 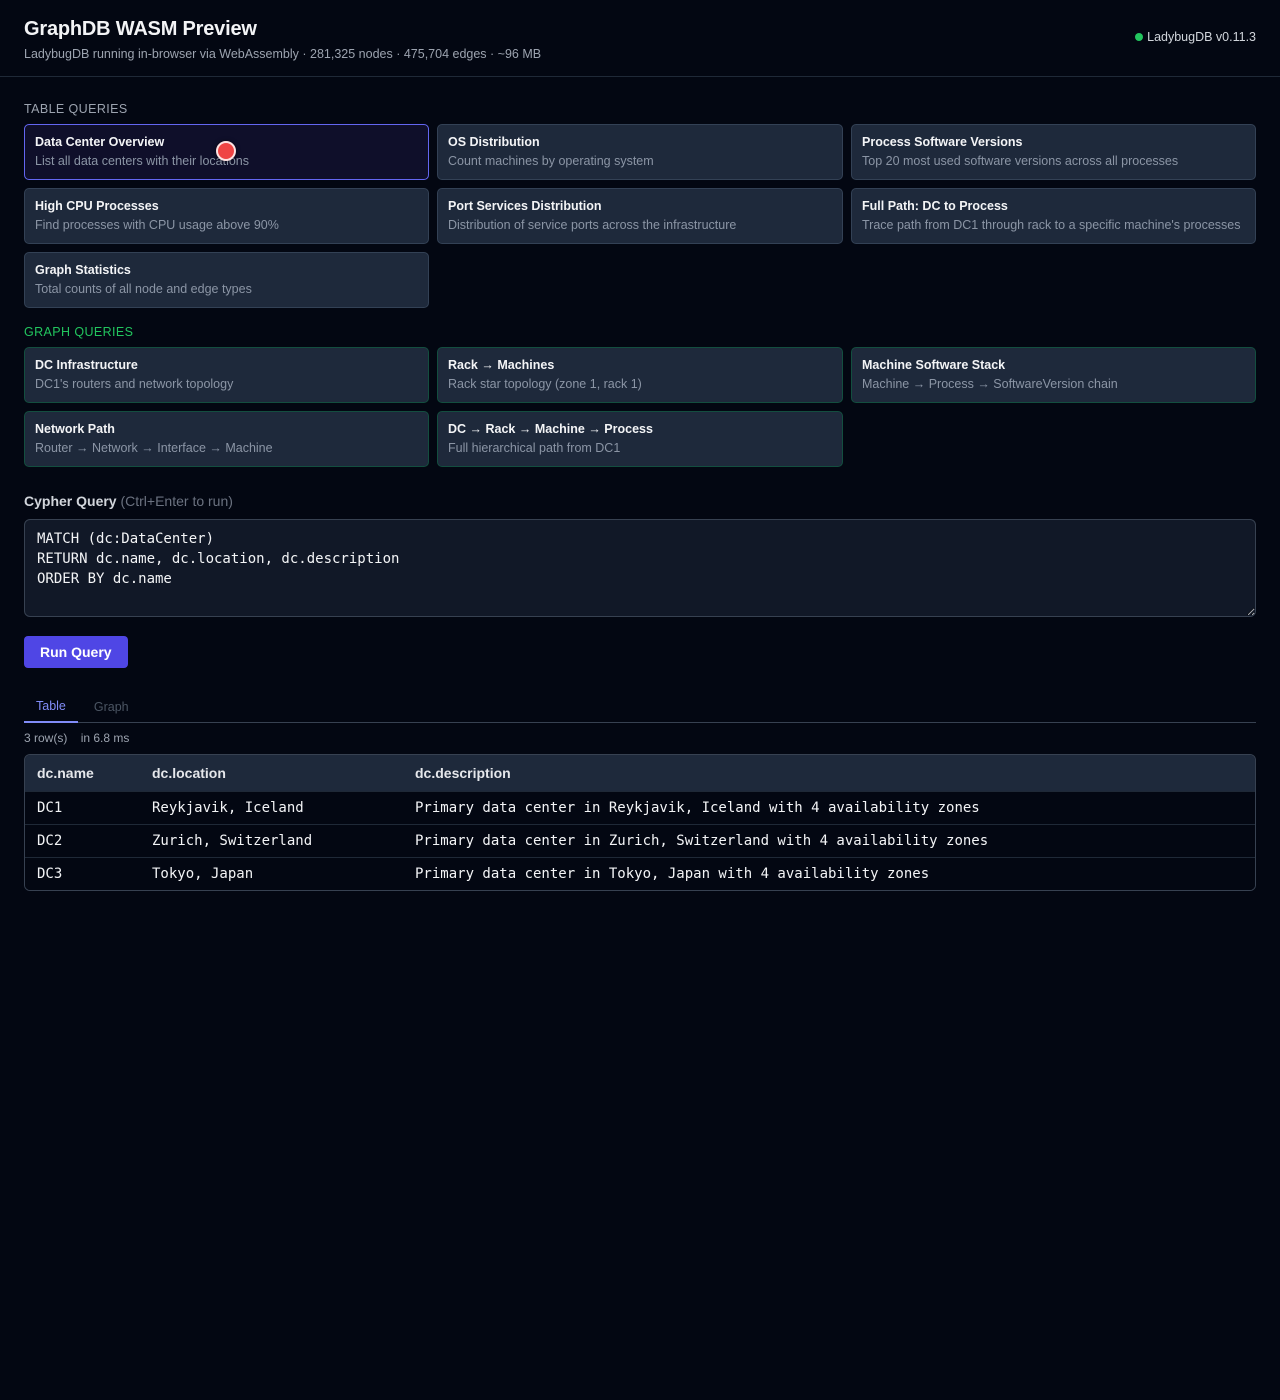 I want to click on table-cell: DC1, so click(x=50, y=807).